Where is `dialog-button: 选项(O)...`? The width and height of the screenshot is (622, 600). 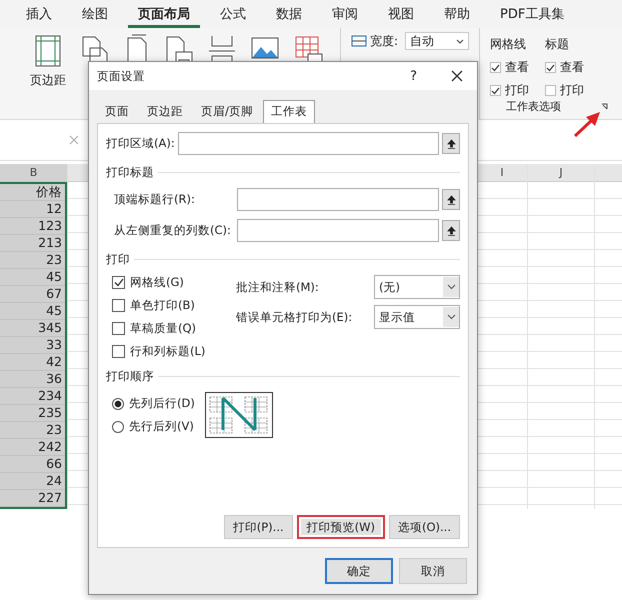 dialog-button: 选项(O)... is located at coordinates (424, 527).